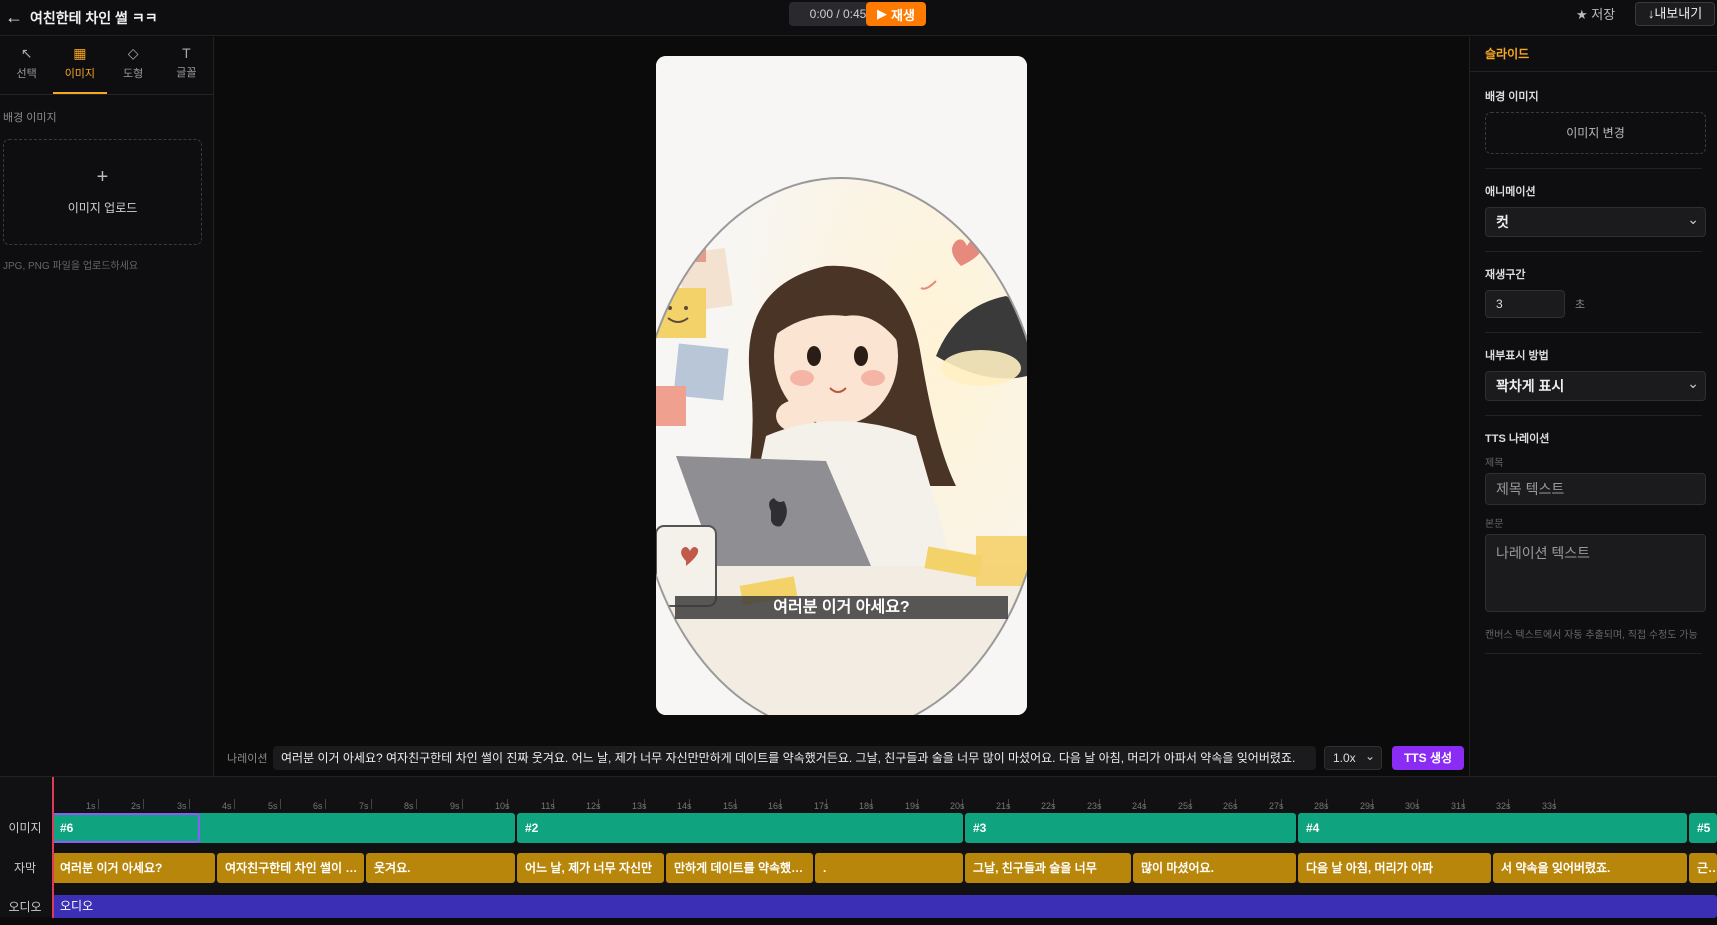  I want to click on body-textarea: 나레이션 텍스트, so click(1595, 573).